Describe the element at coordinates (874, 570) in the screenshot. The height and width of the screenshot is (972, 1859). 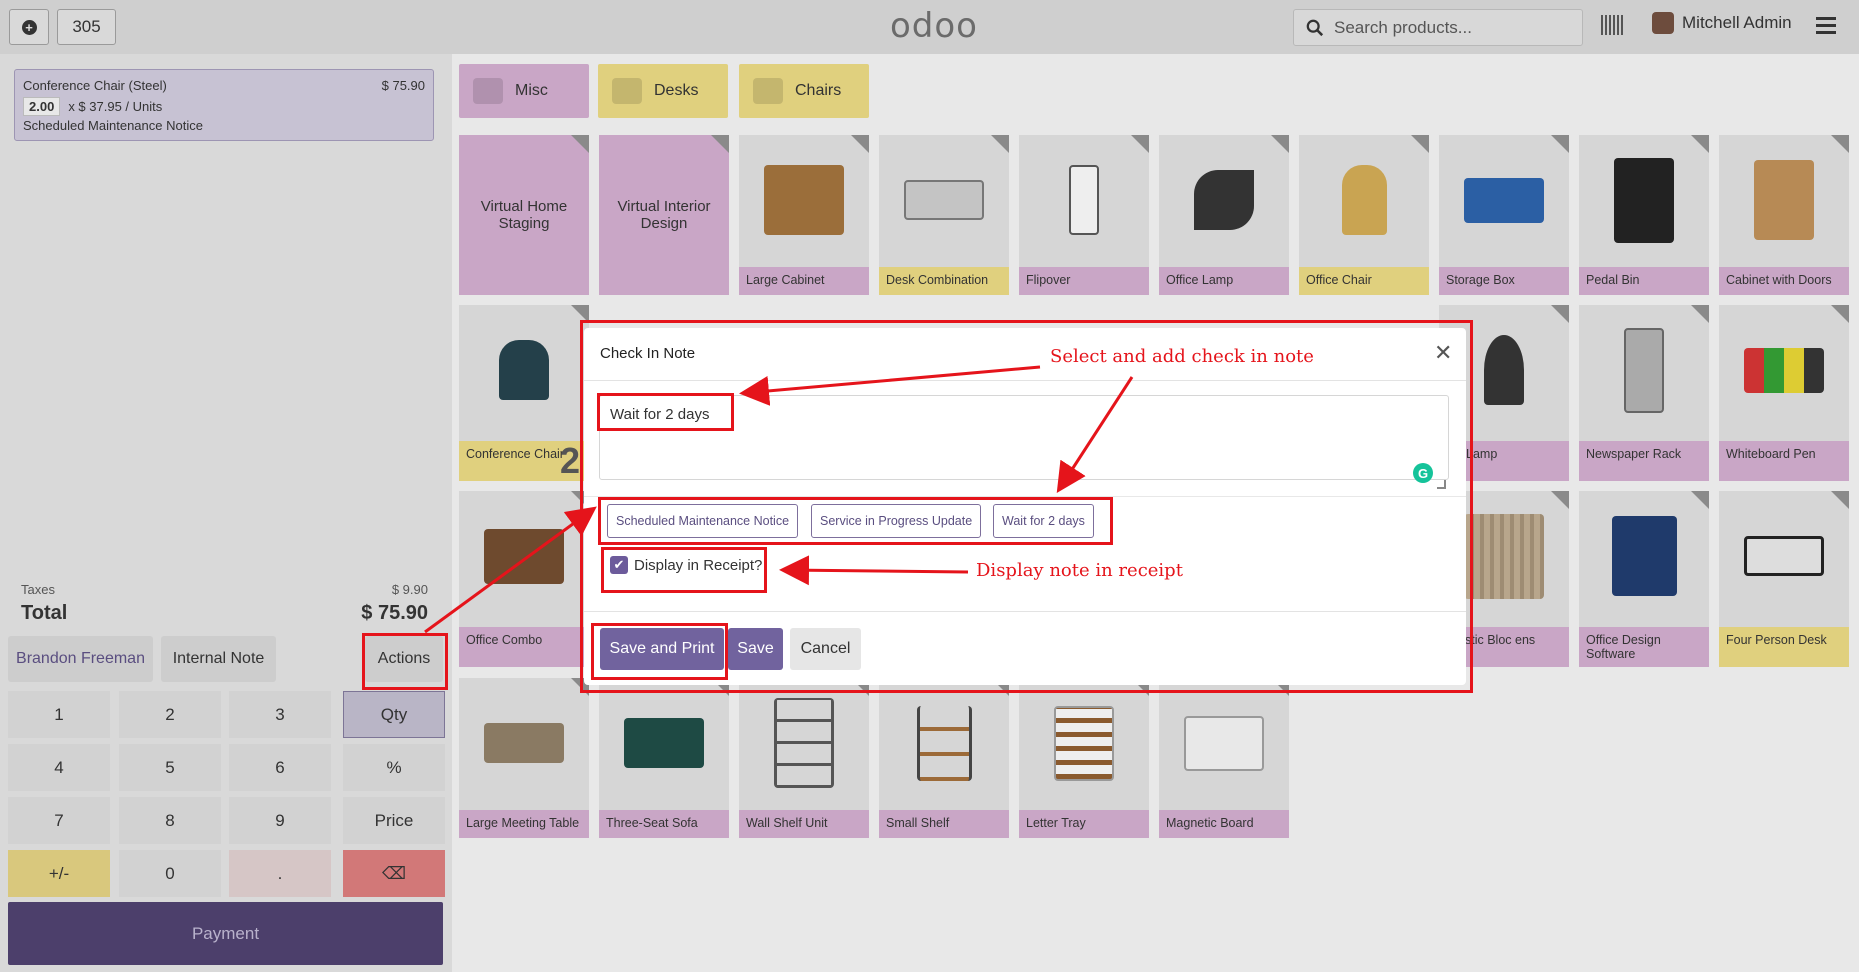
I see `arrow-to-checkbox` at that location.